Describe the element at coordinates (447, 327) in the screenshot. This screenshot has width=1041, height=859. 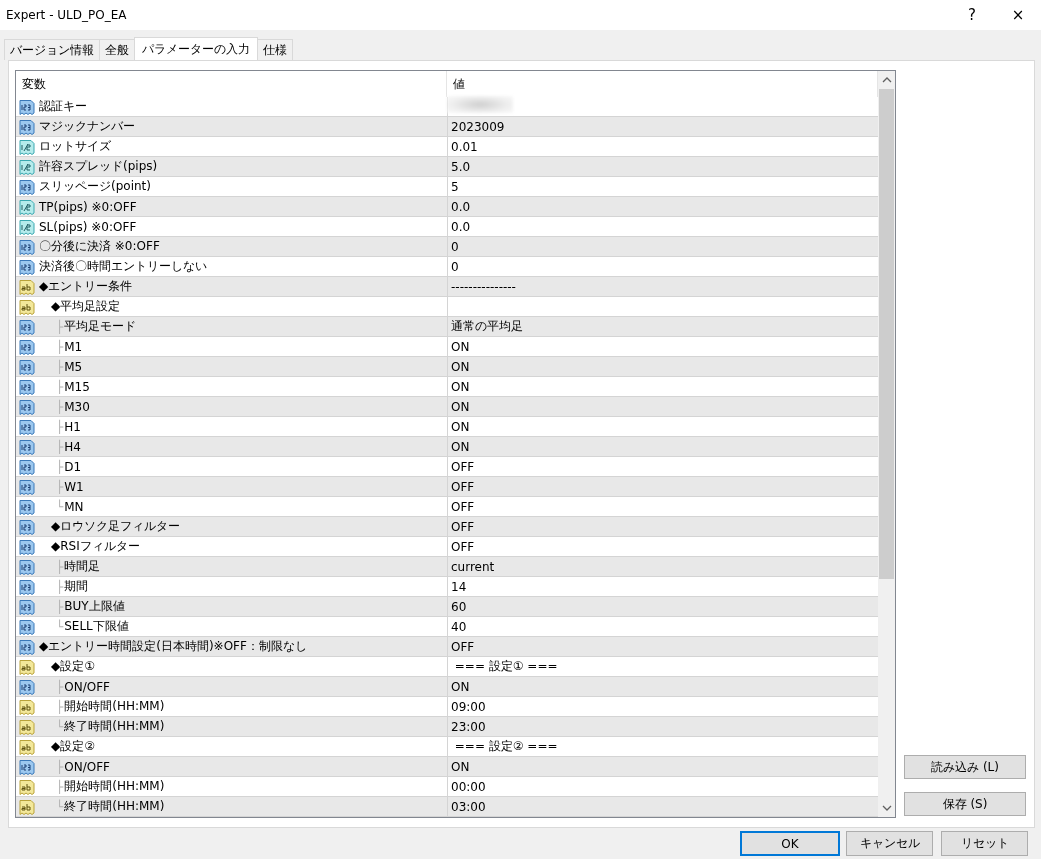
I see `parameter-row: ├平均足モード 通常の平均足` at that location.